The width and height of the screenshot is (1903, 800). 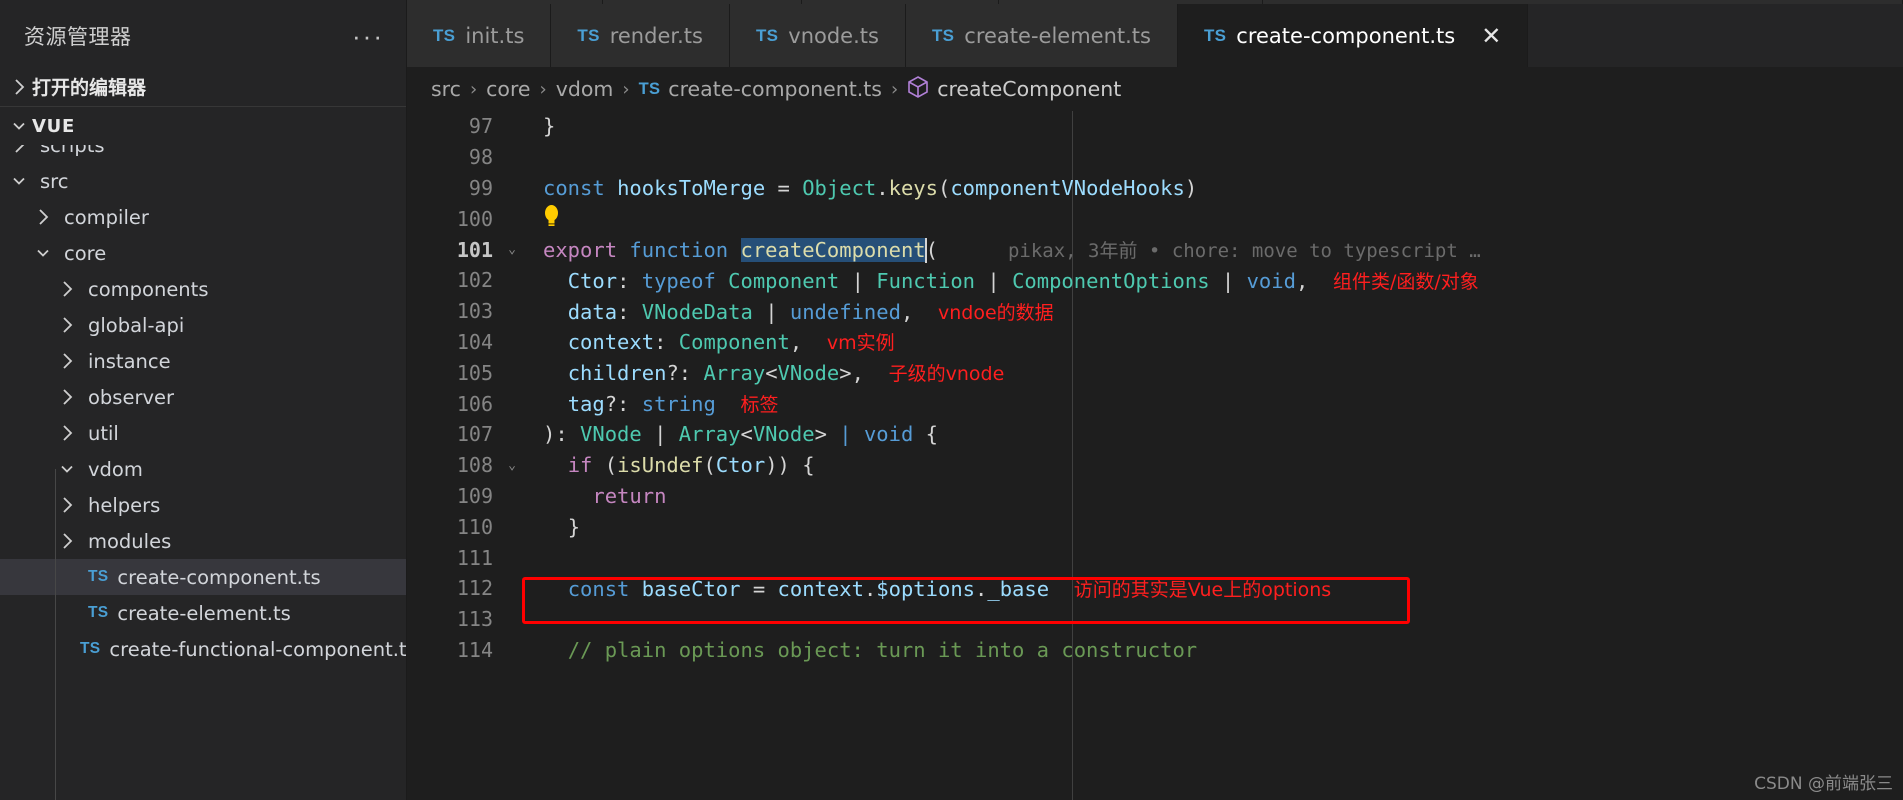 What do you see at coordinates (731, 342) in the screenshot?
I see `code-line-content: context: Component, vm实例` at bounding box center [731, 342].